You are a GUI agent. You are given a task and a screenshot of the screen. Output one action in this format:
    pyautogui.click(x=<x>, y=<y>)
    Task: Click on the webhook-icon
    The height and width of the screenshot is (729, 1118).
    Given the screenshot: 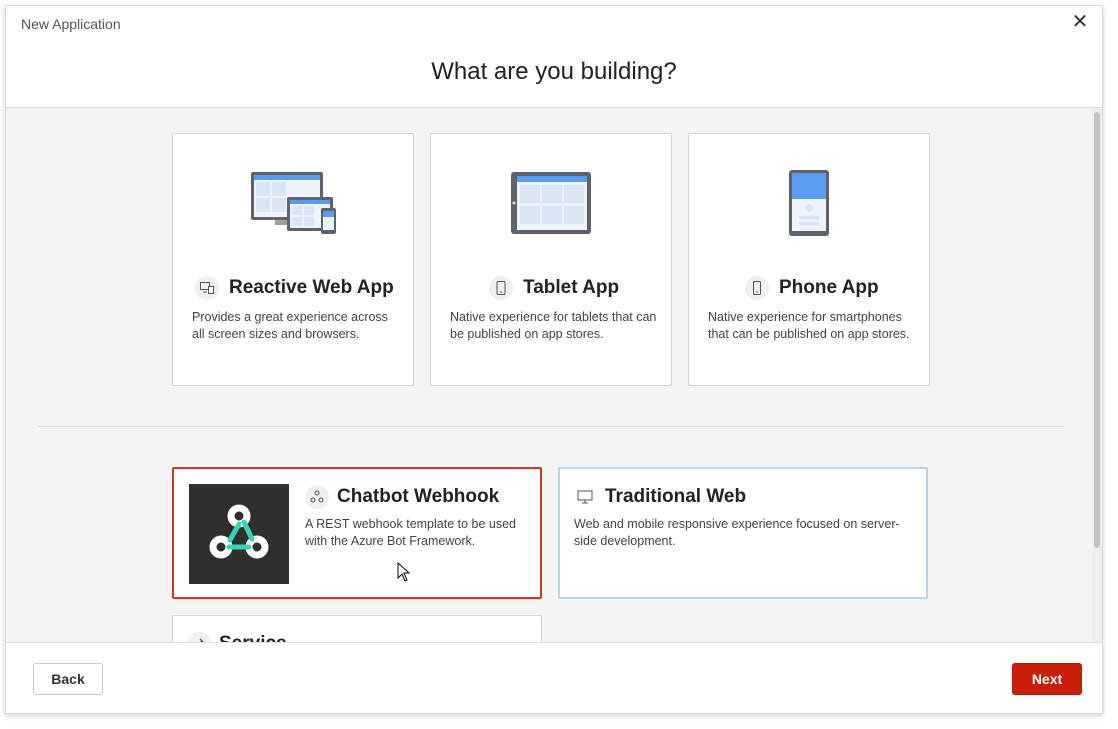 What is the action you would take?
    pyautogui.click(x=317, y=497)
    